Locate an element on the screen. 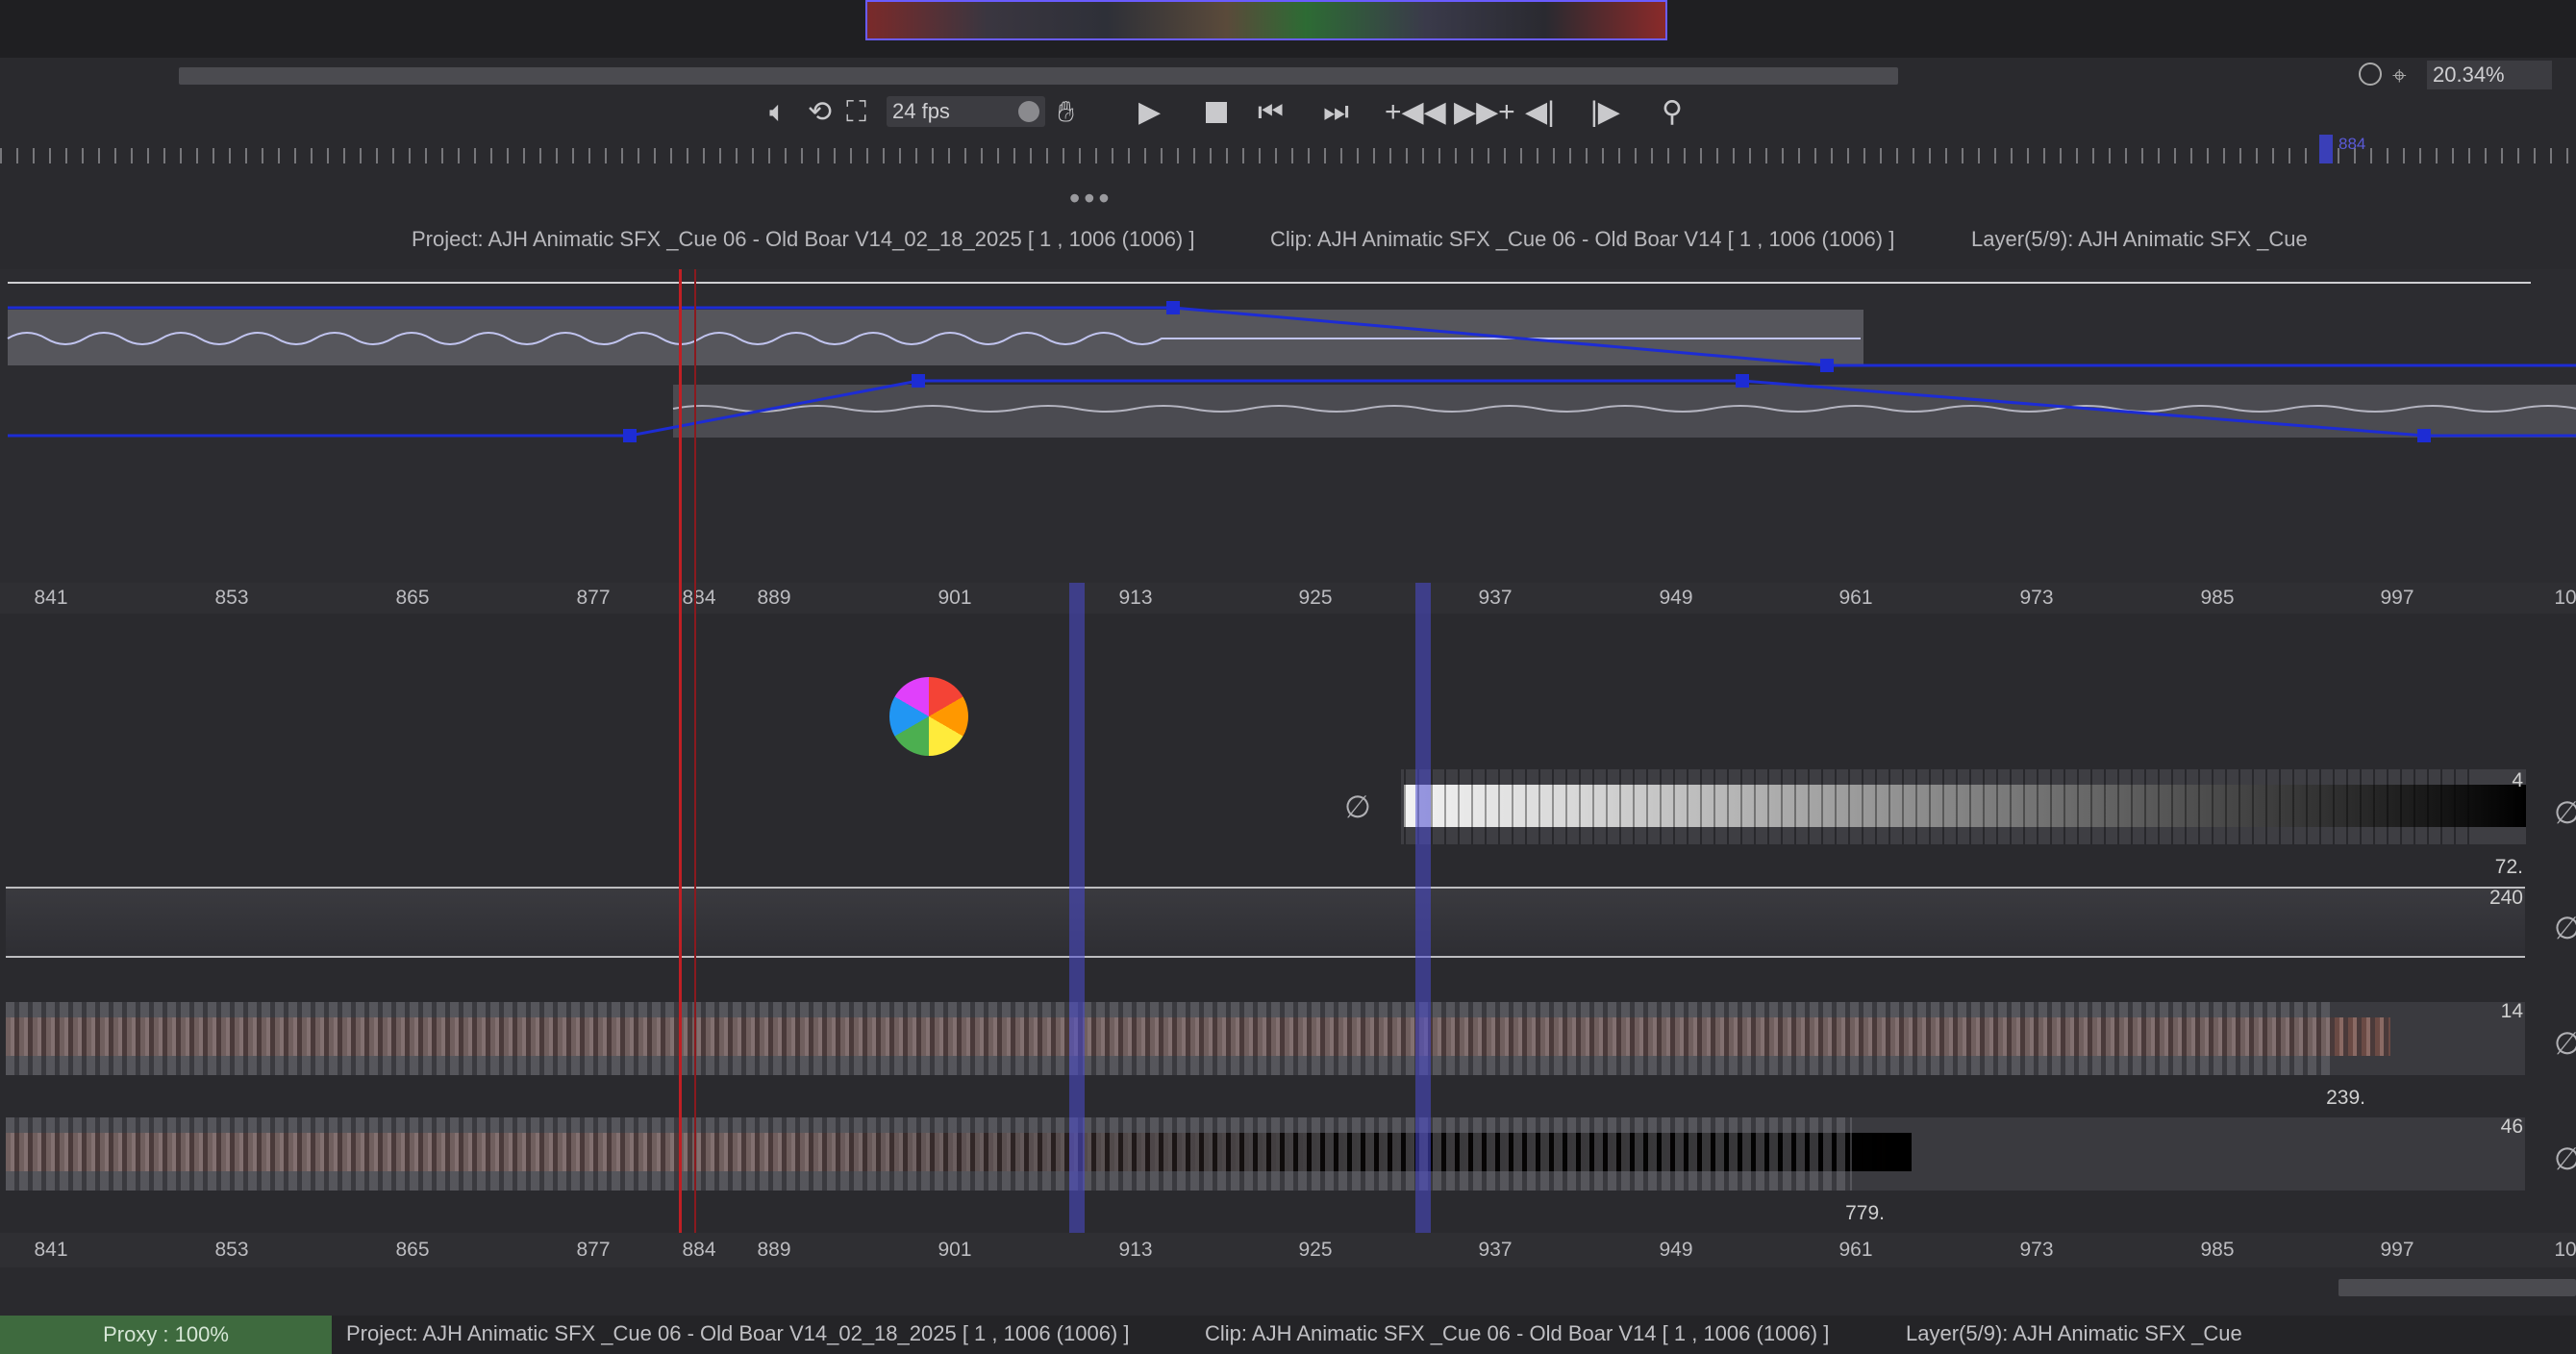 Image resolution: width=2576 pixels, height=1354 pixels. gradient-track-frames is located at coordinates (1942, 806).